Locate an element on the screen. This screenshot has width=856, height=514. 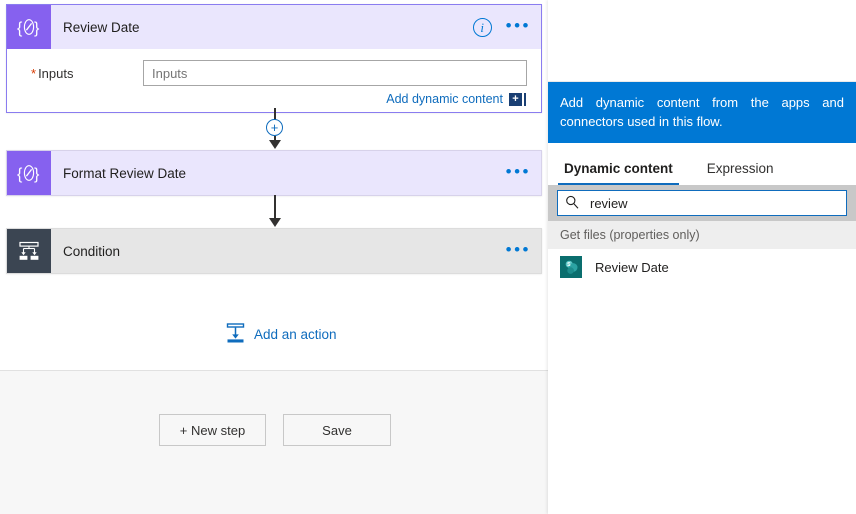
panel-tabs: Dynamic content Expression is located at coordinates (702, 164).